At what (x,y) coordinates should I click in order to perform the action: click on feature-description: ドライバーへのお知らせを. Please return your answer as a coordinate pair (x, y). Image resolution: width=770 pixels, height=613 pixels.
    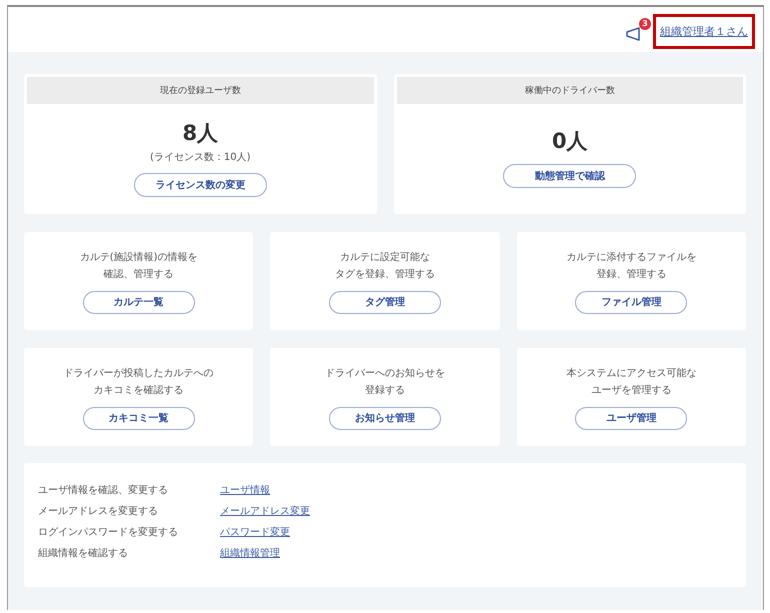
    Looking at the image, I should click on (384, 373).